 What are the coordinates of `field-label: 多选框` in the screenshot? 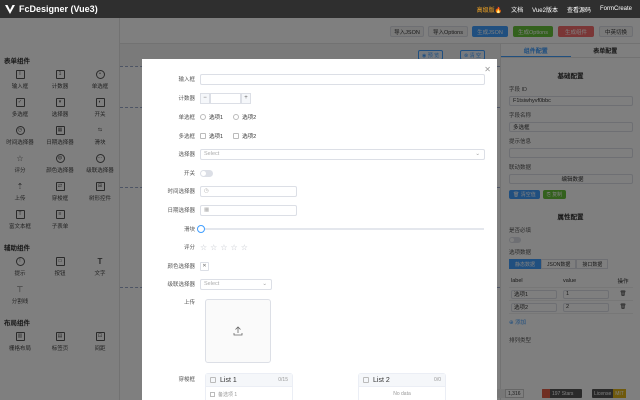 It's located at (186, 137).